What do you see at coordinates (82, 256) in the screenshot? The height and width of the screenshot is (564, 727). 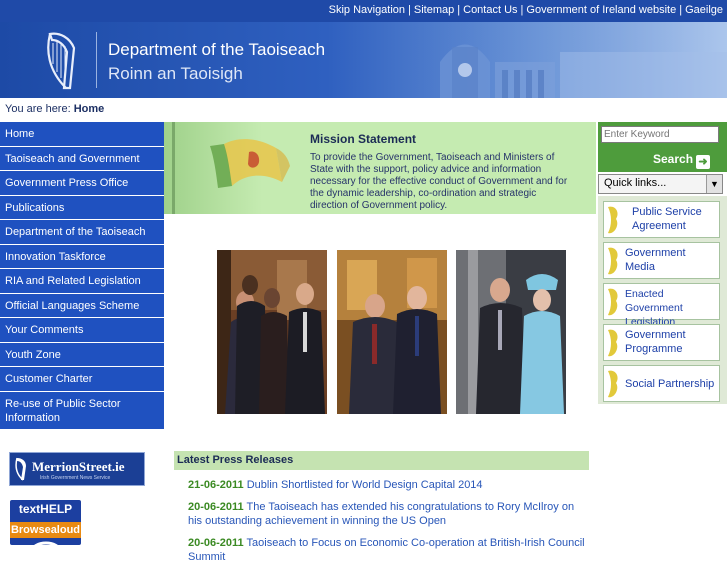 I see `nav-item-innovation-taskforce: Innovation Taskforce` at bounding box center [82, 256].